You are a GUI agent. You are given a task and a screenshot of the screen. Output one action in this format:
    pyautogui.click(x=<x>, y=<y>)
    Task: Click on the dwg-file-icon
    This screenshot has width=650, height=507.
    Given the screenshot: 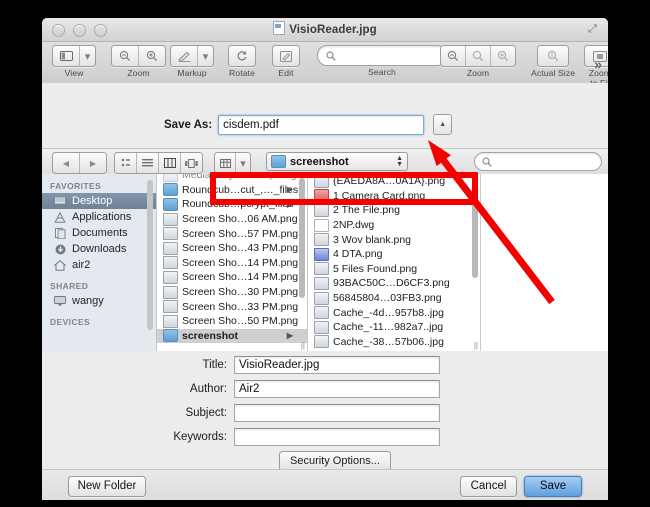 What is the action you would take?
    pyautogui.click(x=321, y=225)
    